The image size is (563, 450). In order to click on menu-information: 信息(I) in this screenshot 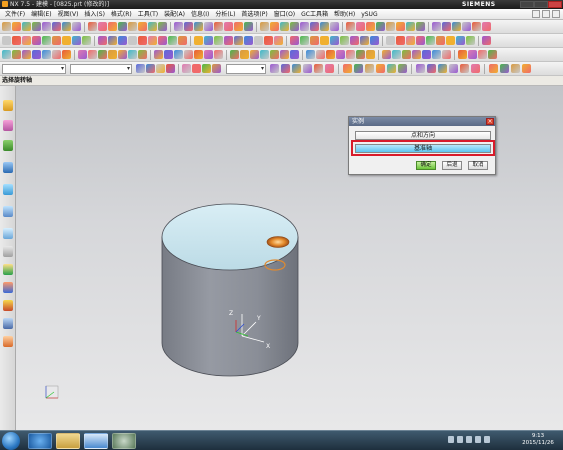, I will do `click(200, 14)`.